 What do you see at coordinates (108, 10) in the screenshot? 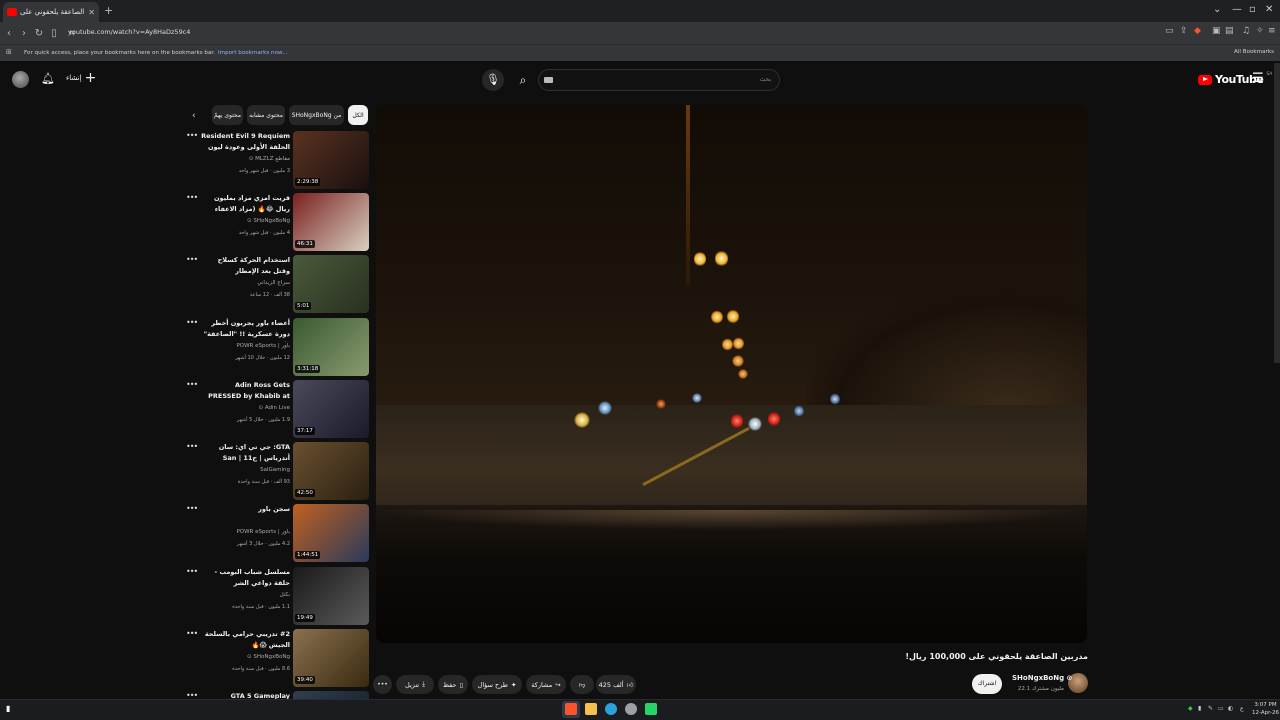
I see `new-tab-button: +` at bounding box center [108, 10].